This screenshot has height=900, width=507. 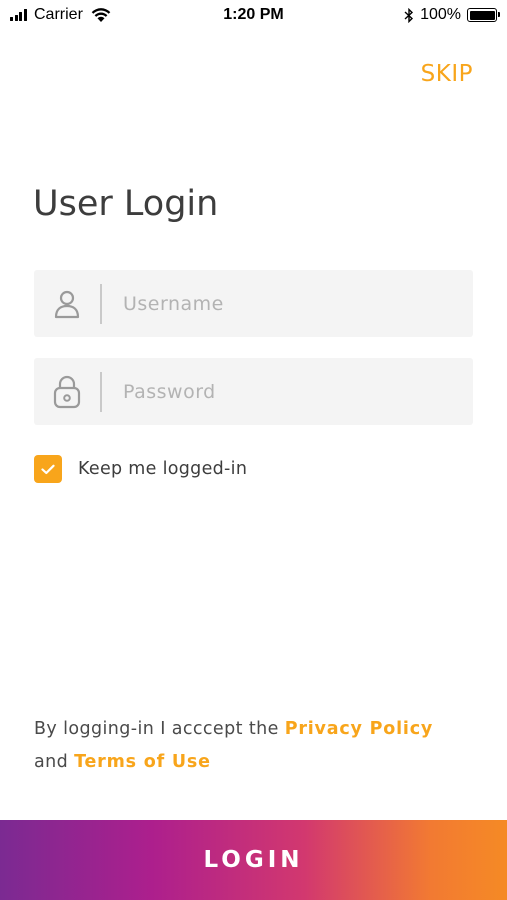 I want to click on skip-button: SKIP, so click(x=447, y=74).